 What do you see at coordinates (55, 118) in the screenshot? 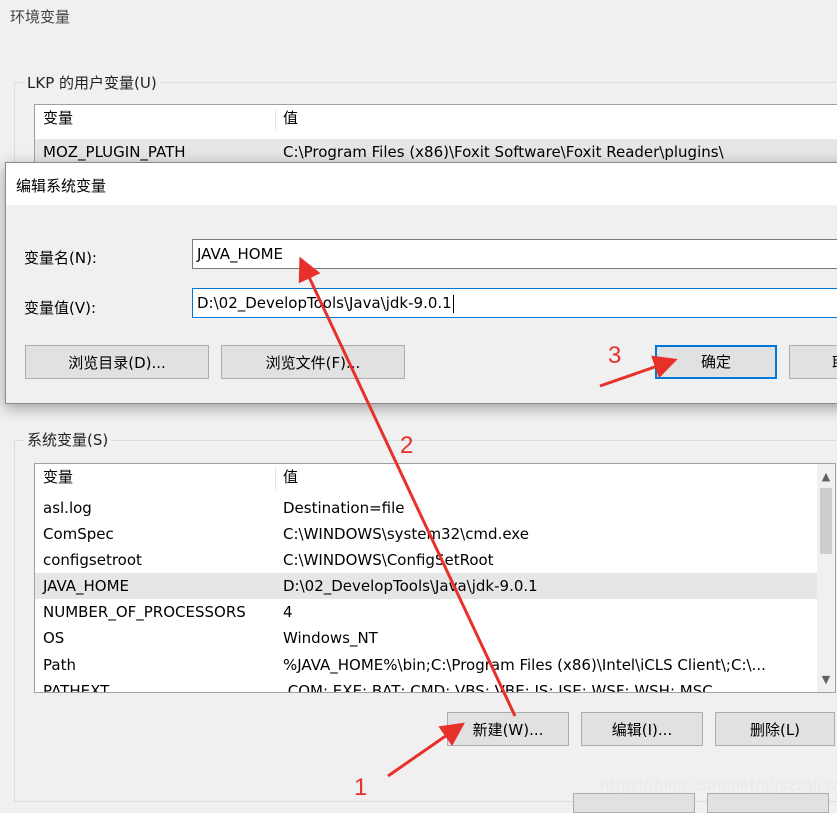
I see `user-vars-header-name: 变量` at bounding box center [55, 118].